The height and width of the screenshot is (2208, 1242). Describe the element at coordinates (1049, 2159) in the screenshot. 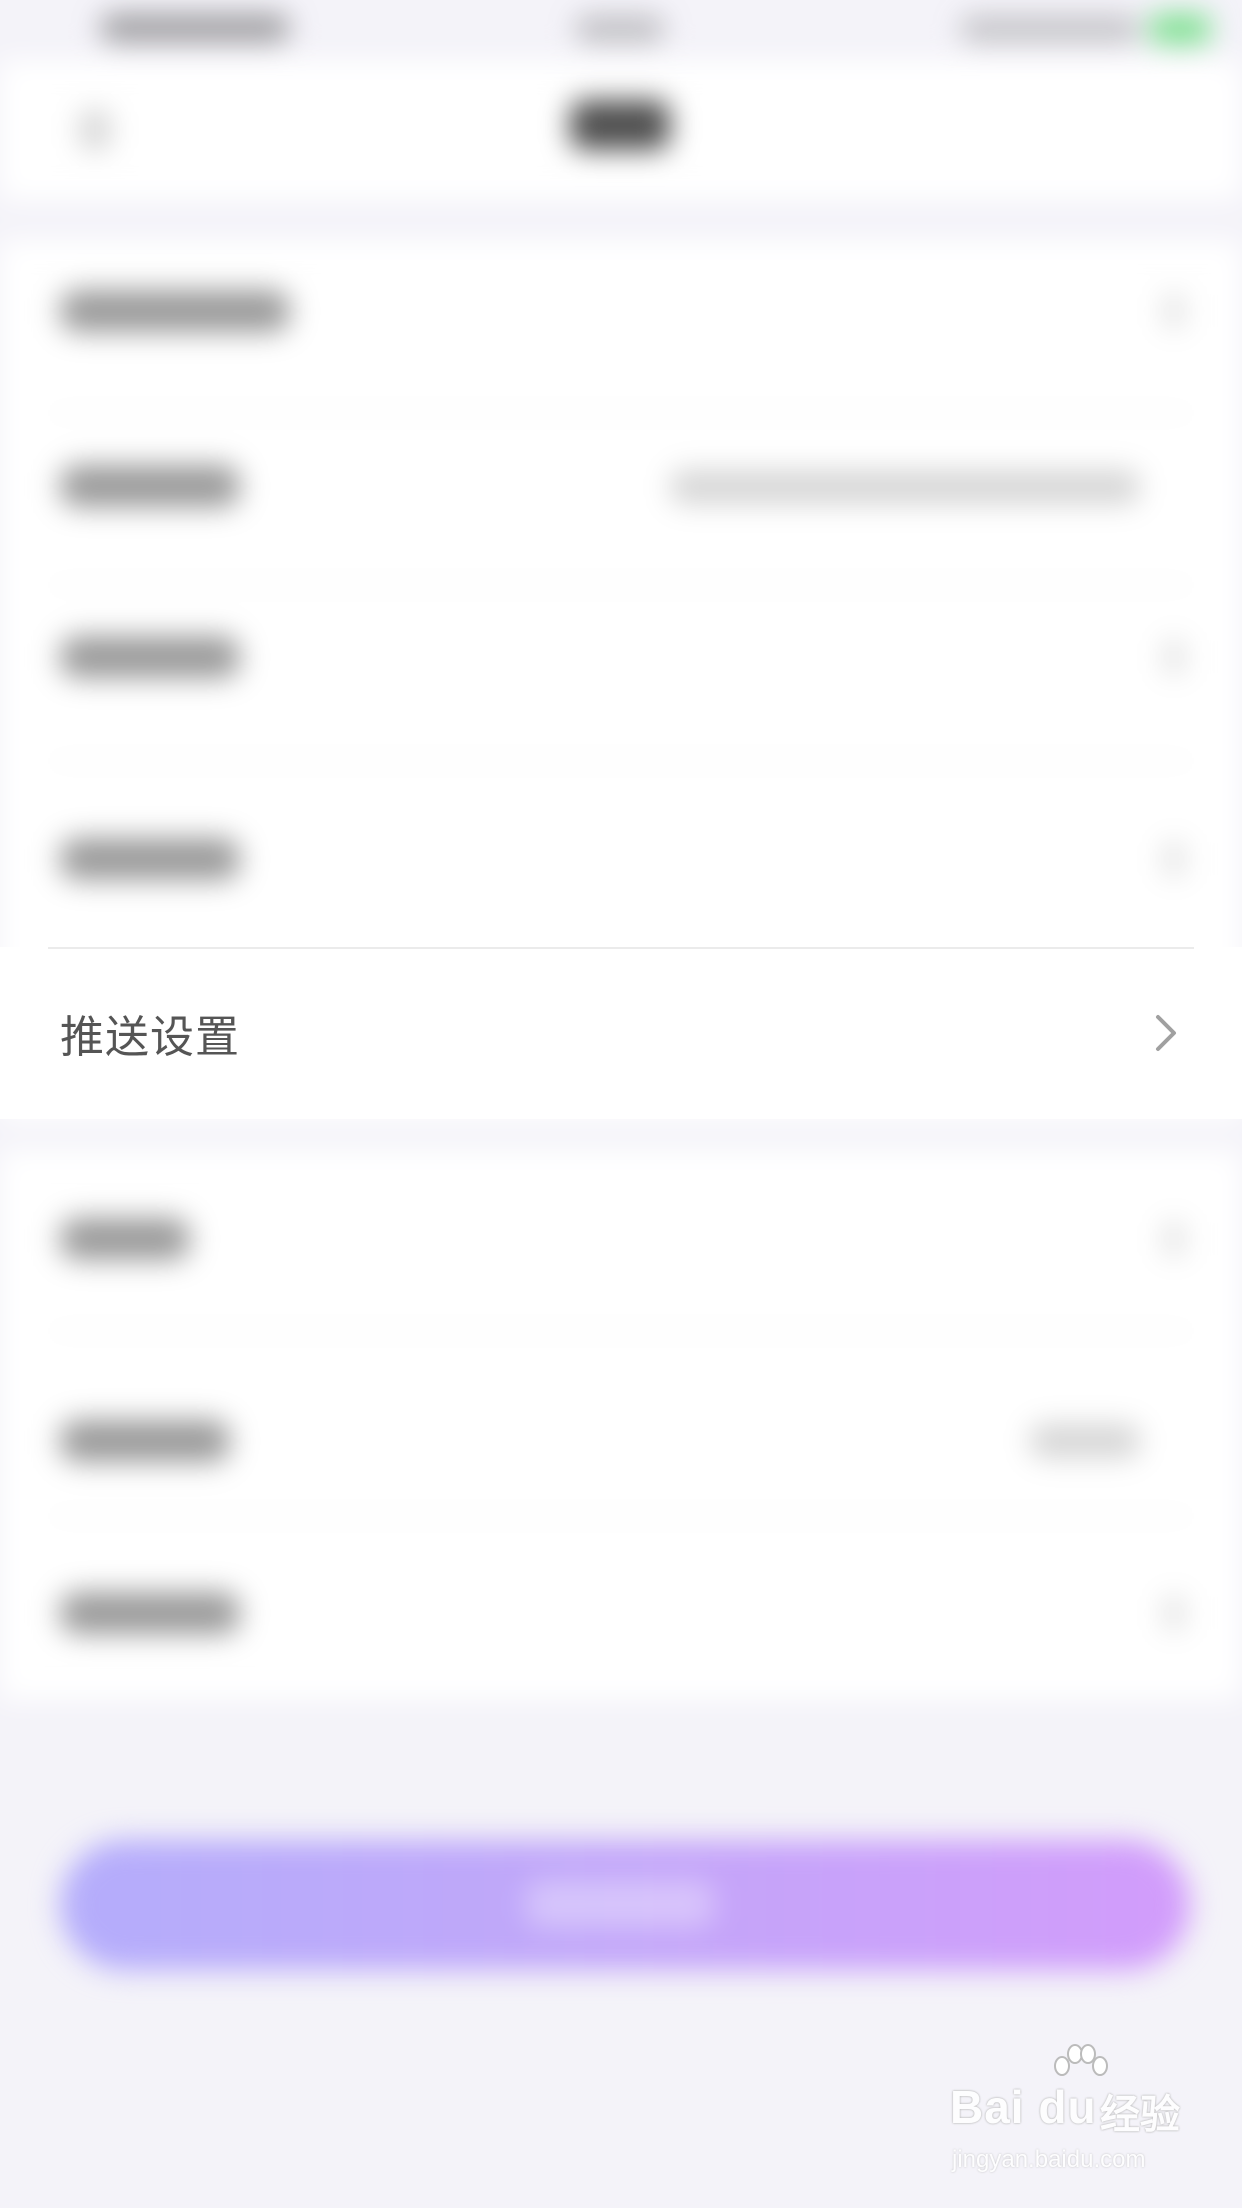

I see `watermark-url: jingyan.baidu.com` at that location.